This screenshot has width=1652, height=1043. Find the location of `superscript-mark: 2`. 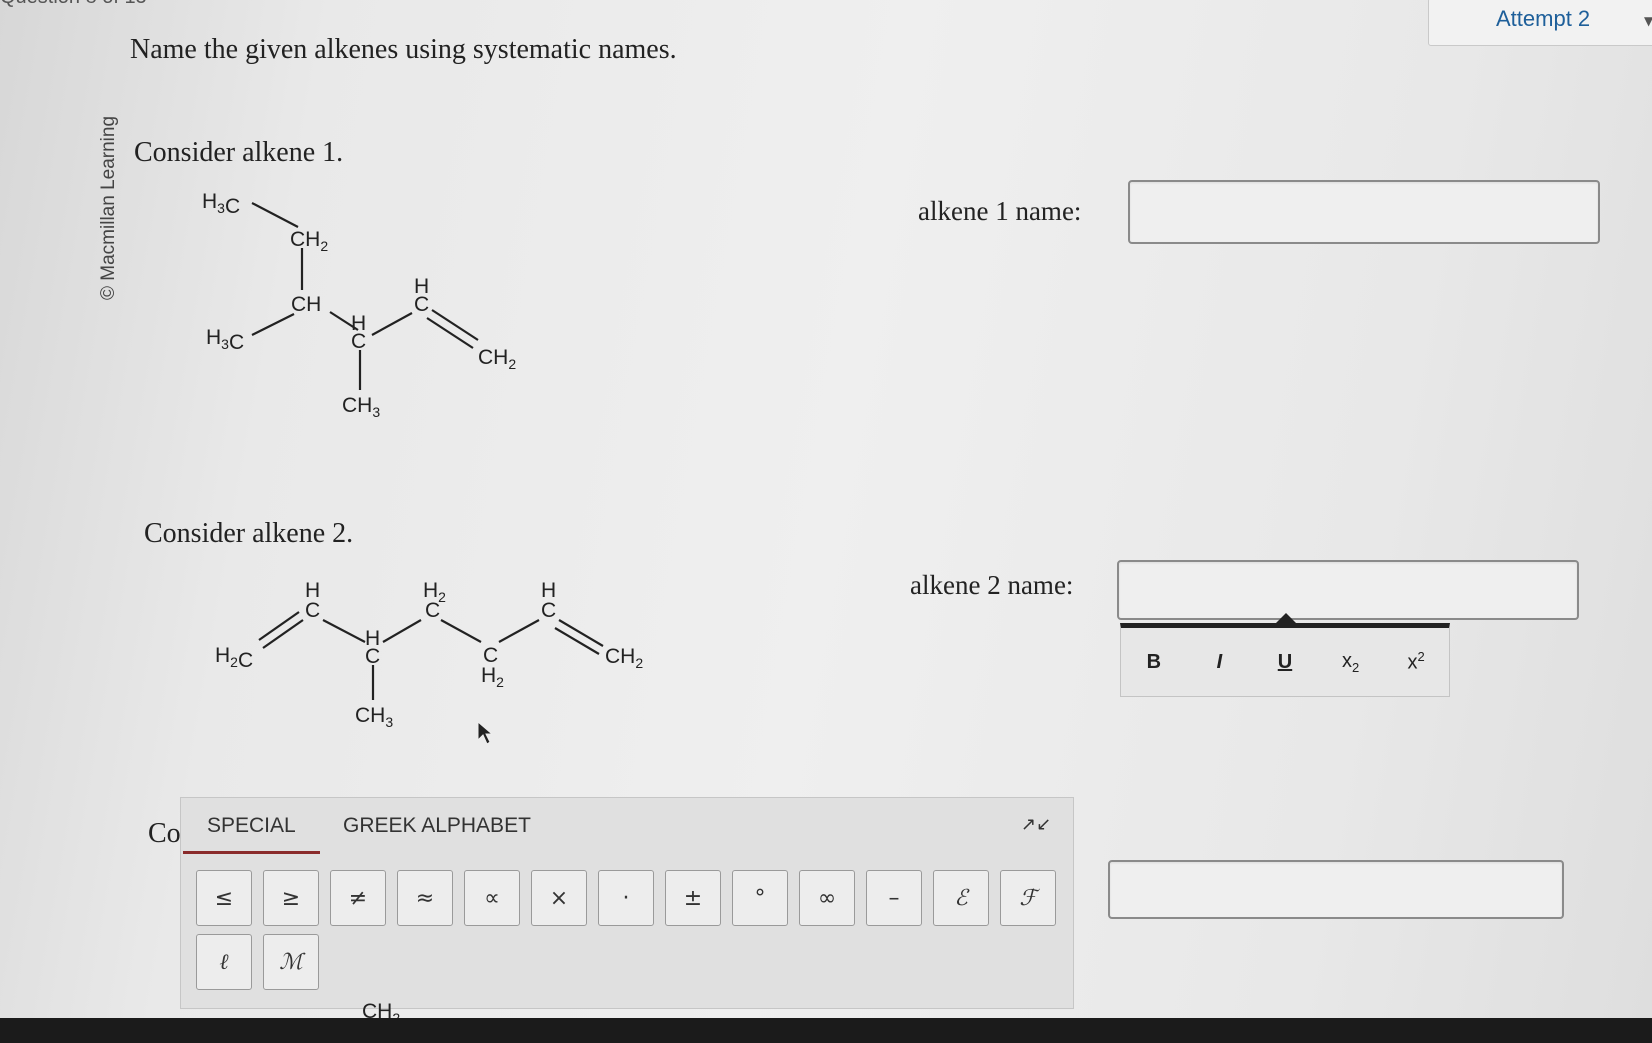

superscript-mark: 2 is located at coordinates (1421, 657).